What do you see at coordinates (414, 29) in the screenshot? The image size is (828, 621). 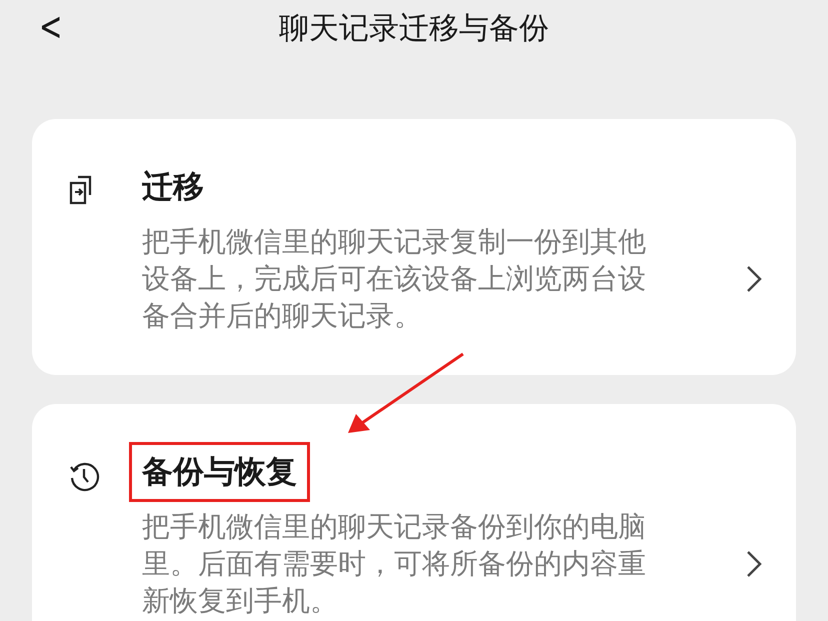 I see `page-title: 聊天记录迁移与备份` at bounding box center [414, 29].